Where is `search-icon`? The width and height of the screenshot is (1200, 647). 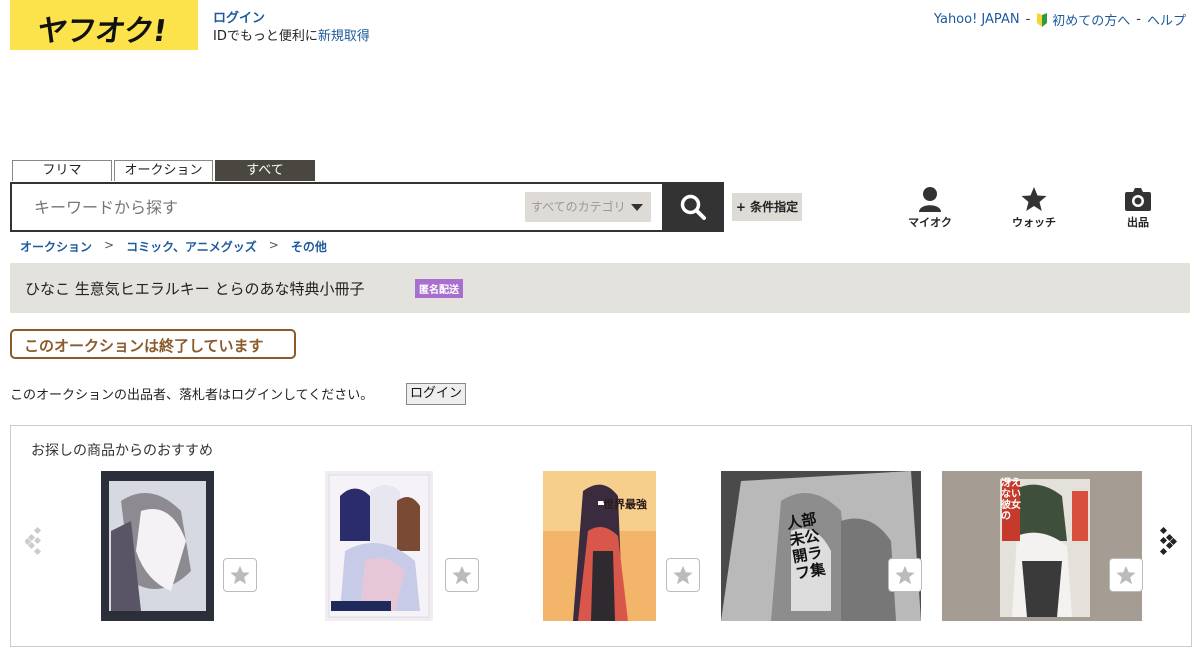 search-icon is located at coordinates (693, 207).